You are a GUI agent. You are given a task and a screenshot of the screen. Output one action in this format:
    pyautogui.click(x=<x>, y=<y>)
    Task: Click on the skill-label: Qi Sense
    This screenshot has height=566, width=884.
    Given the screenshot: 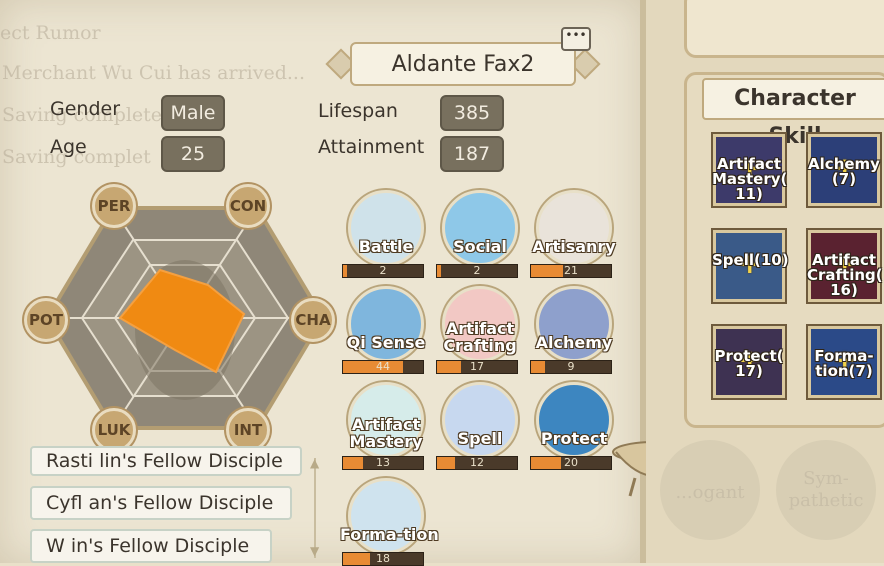 What is the action you would take?
    pyautogui.click(x=386, y=342)
    